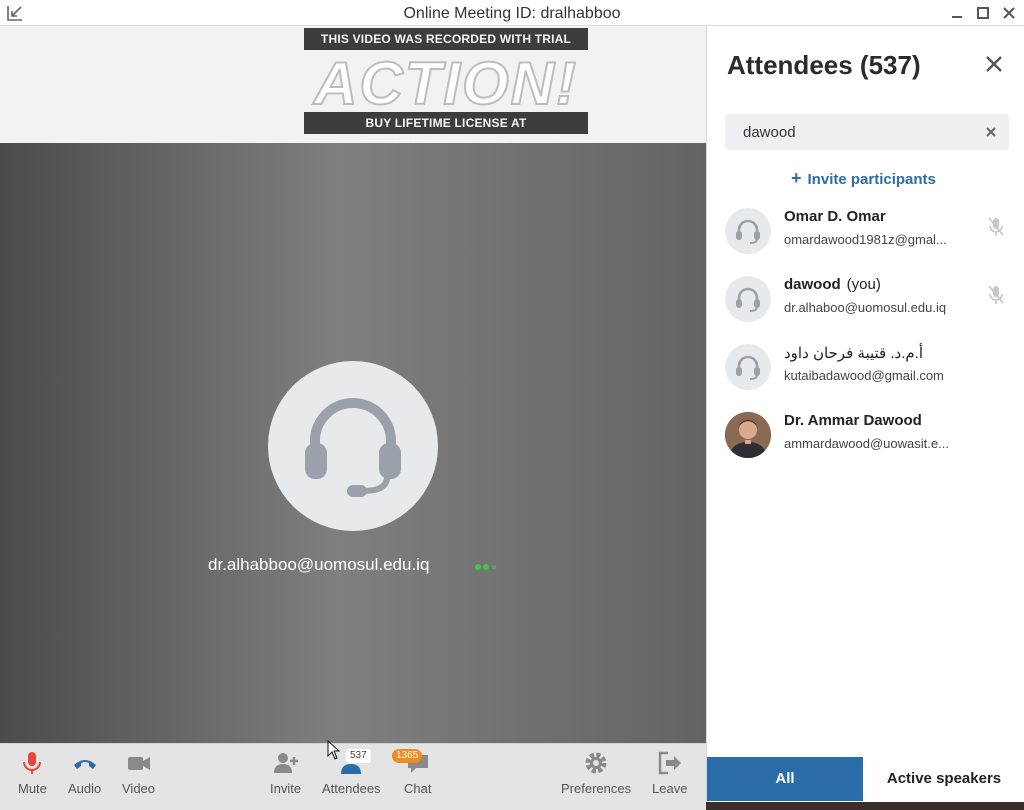 This screenshot has width=1024, height=810. Describe the element at coordinates (865, 806) in the screenshot. I see `desktop-background` at that location.